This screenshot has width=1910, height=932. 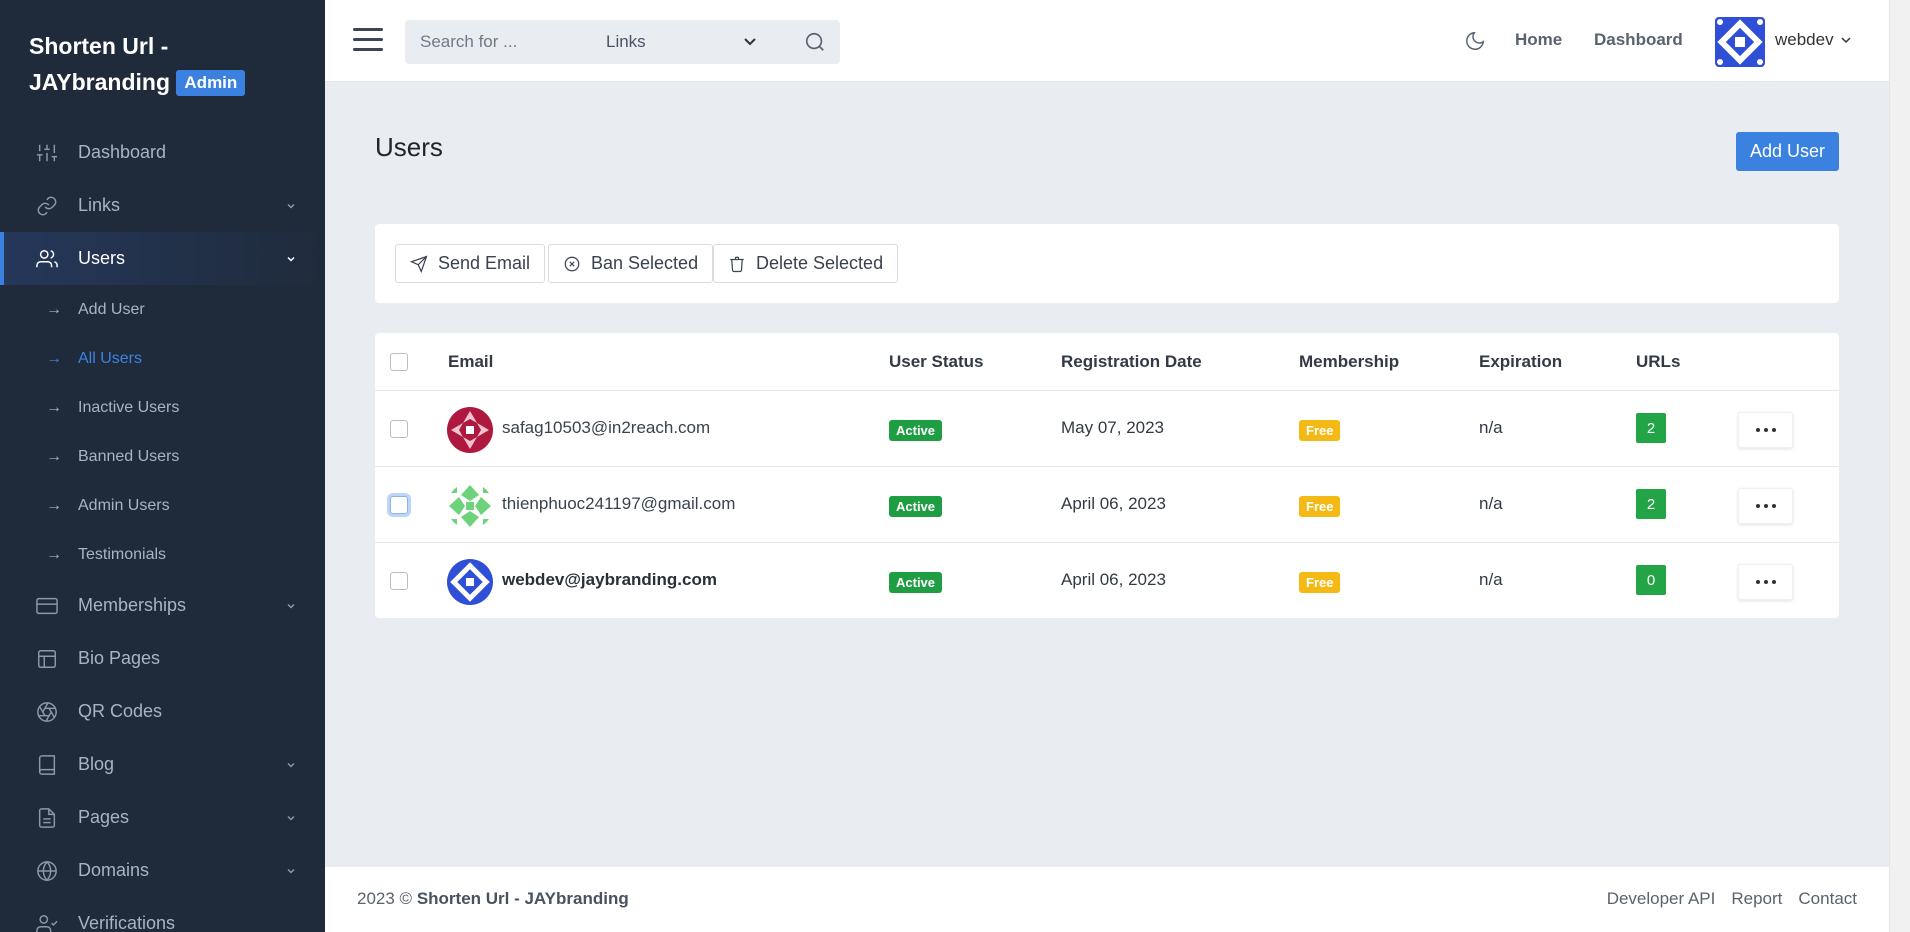 What do you see at coordinates (737, 264) in the screenshot?
I see `trash-icon` at bounding box center [737, 264].